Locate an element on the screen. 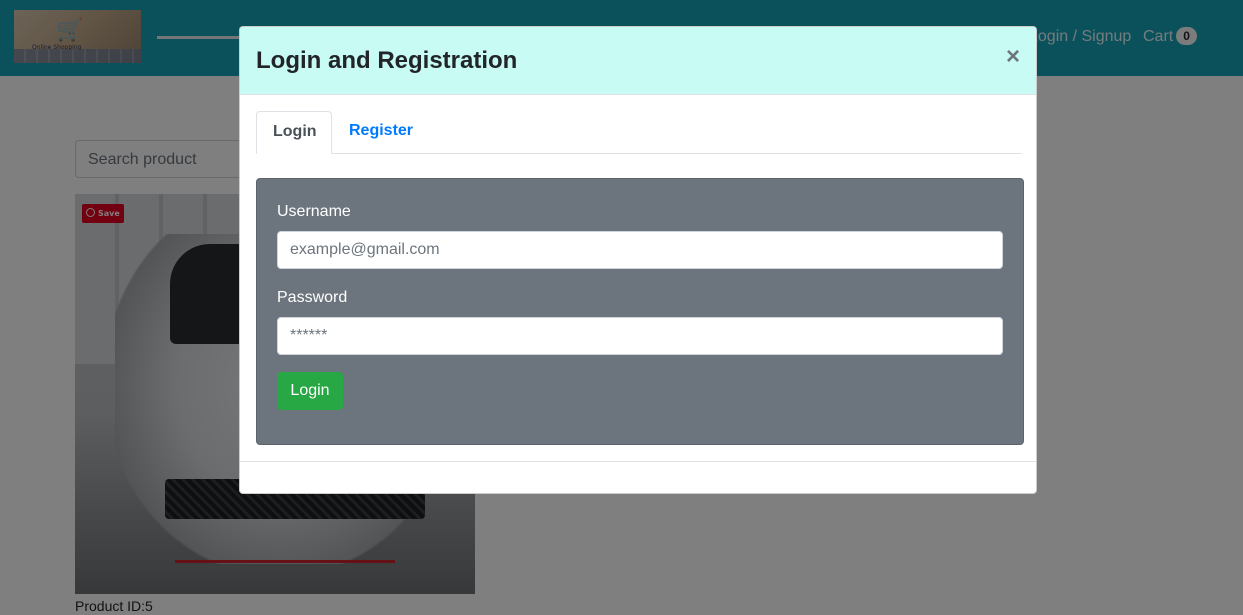 The image size is (1243, 615). username-field is located at coordinates (640, 250).